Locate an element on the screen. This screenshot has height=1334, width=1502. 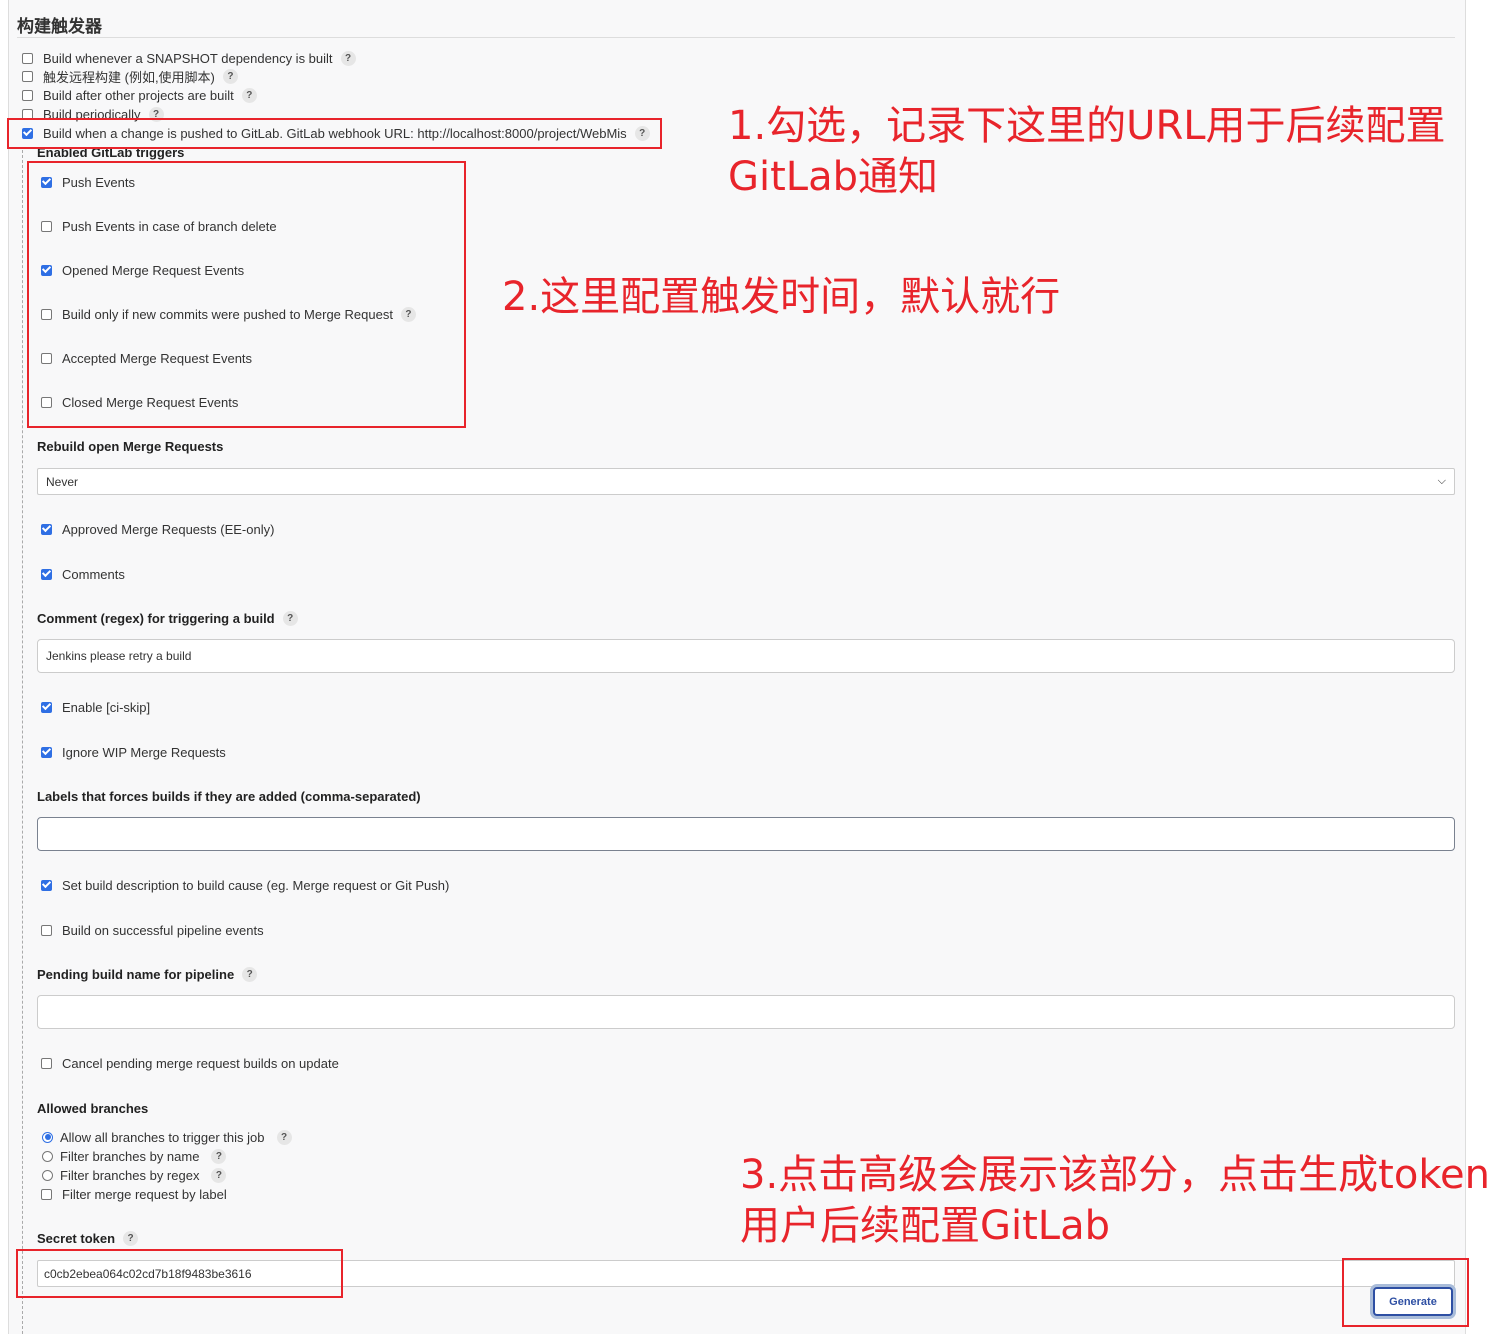
indent-guide is located at coordinates (22, 742).